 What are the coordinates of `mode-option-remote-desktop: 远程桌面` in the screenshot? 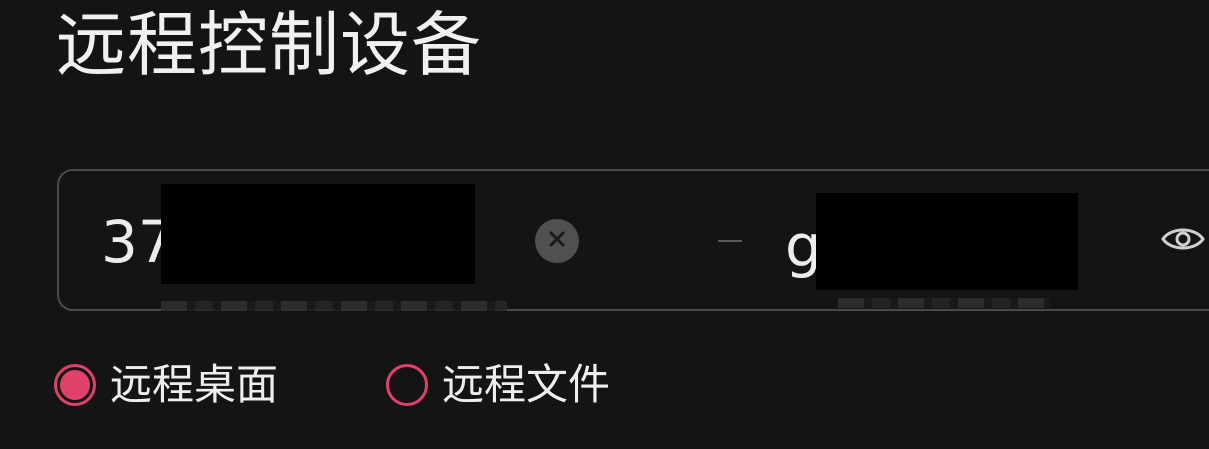 It's located at (166, 385).